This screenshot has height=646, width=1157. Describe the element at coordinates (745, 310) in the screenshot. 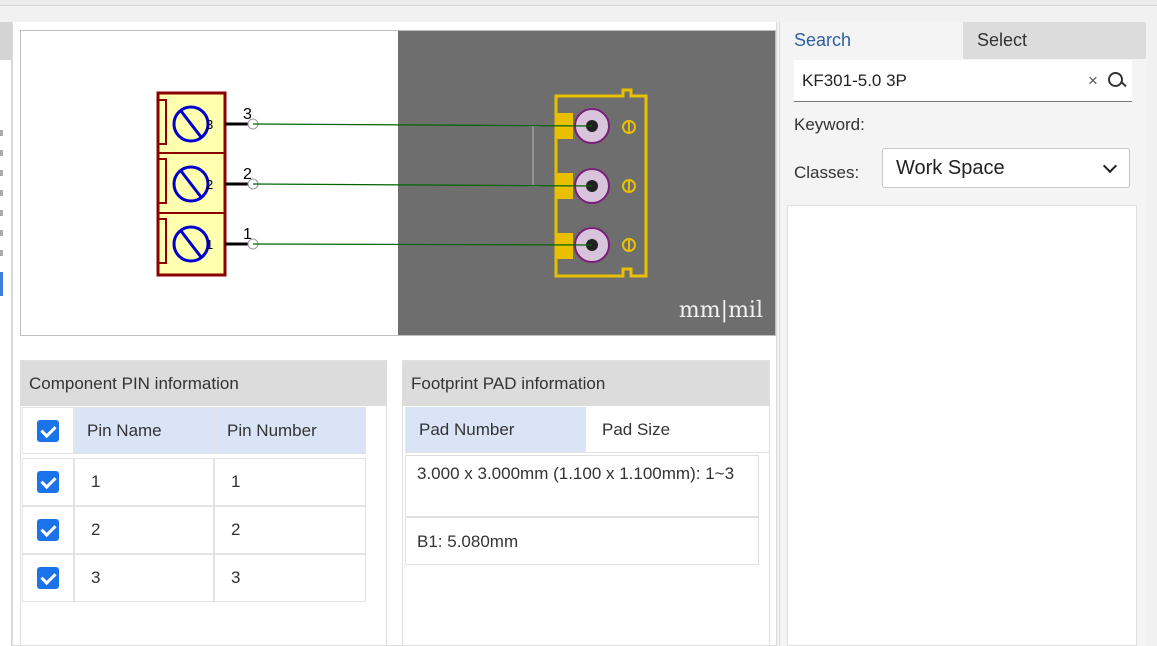

I see `unit-mil: mil` at that location.